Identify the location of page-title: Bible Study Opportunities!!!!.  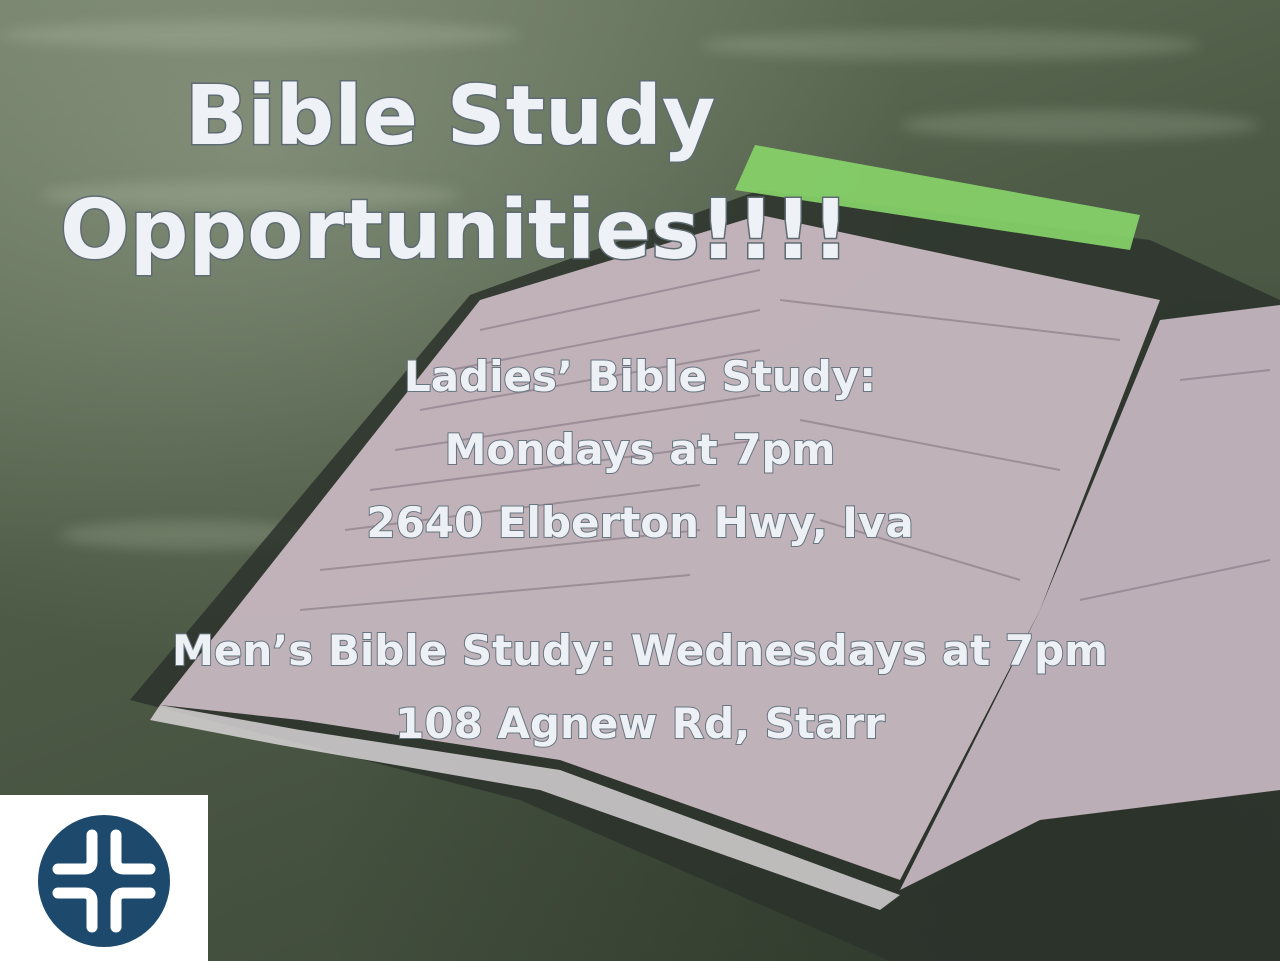
(459, 174).